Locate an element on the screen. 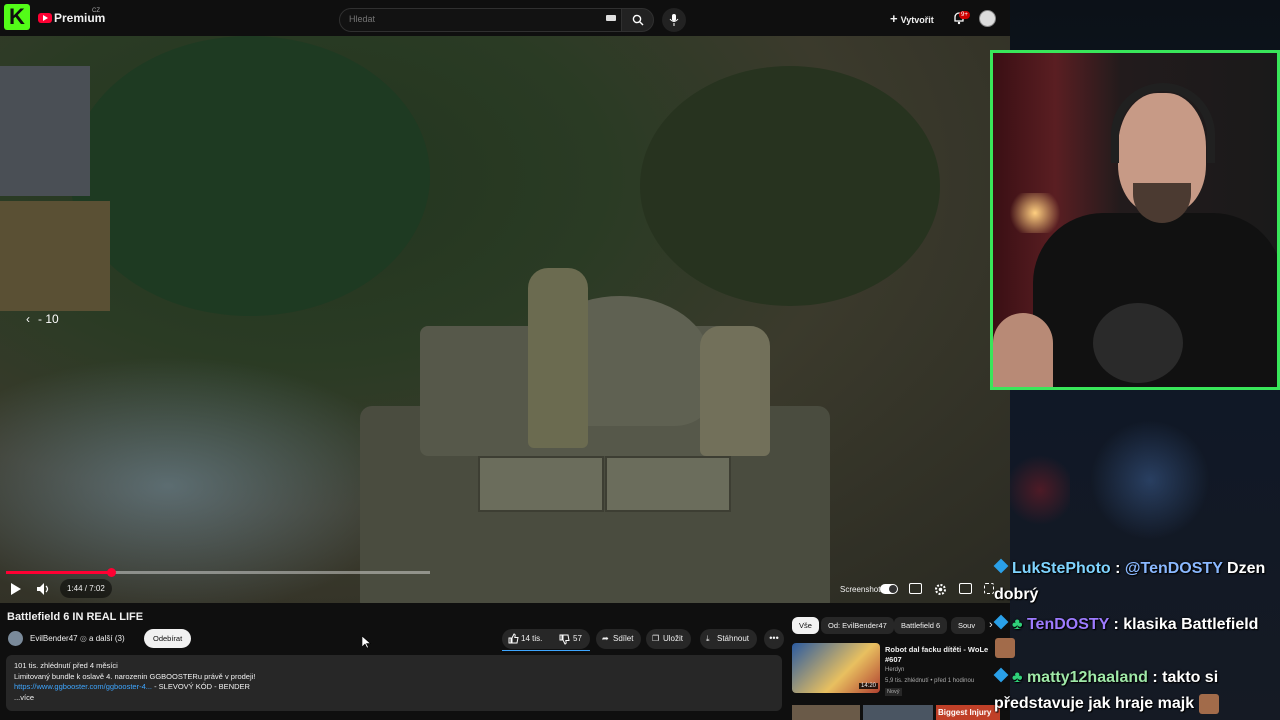 Image resolution: width=1280 pixels, height=720 pixels. thumbnail-caption: Biggest Injury is located at coordinates (965, 712).